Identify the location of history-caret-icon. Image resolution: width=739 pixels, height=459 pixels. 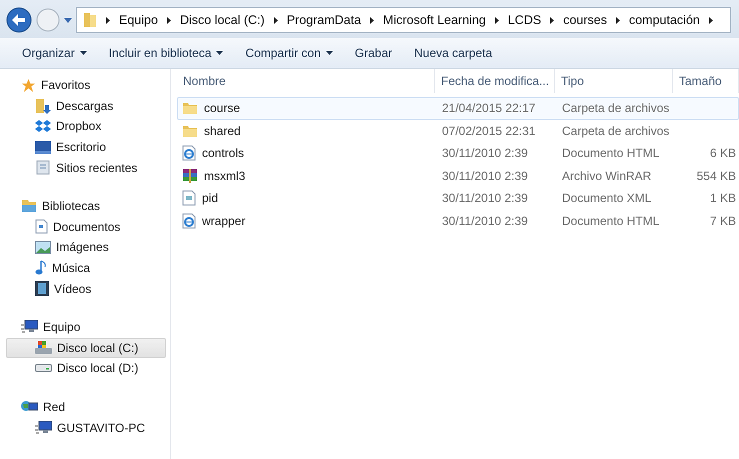
(68, 20).